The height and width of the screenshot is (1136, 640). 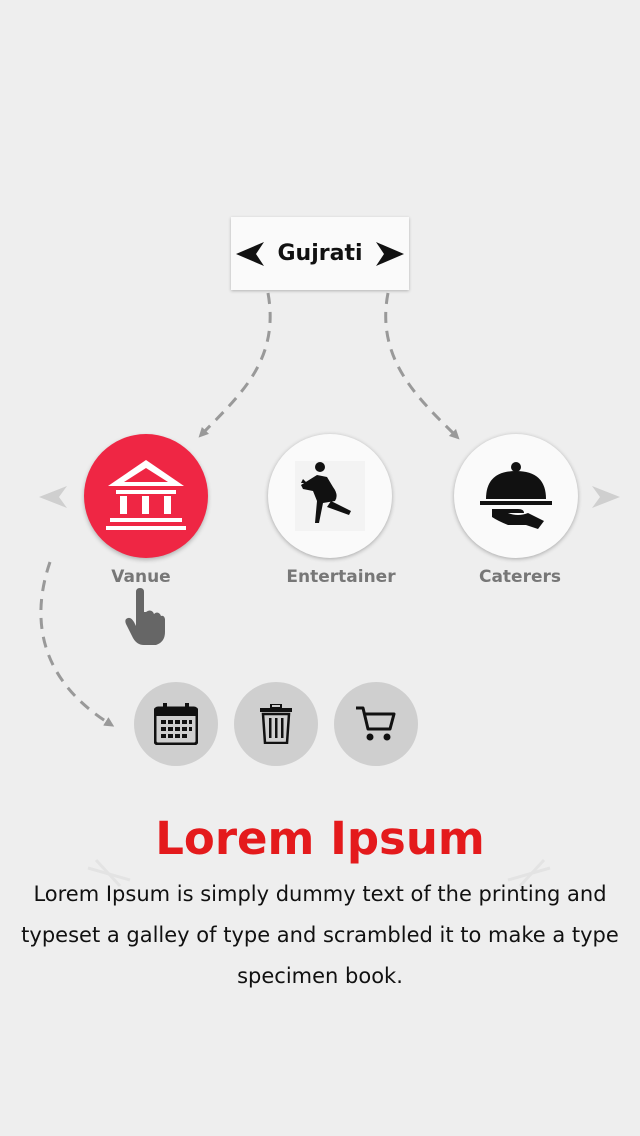 I want to click on category-label-caterers: Caterers, so click(x=520, y=577).